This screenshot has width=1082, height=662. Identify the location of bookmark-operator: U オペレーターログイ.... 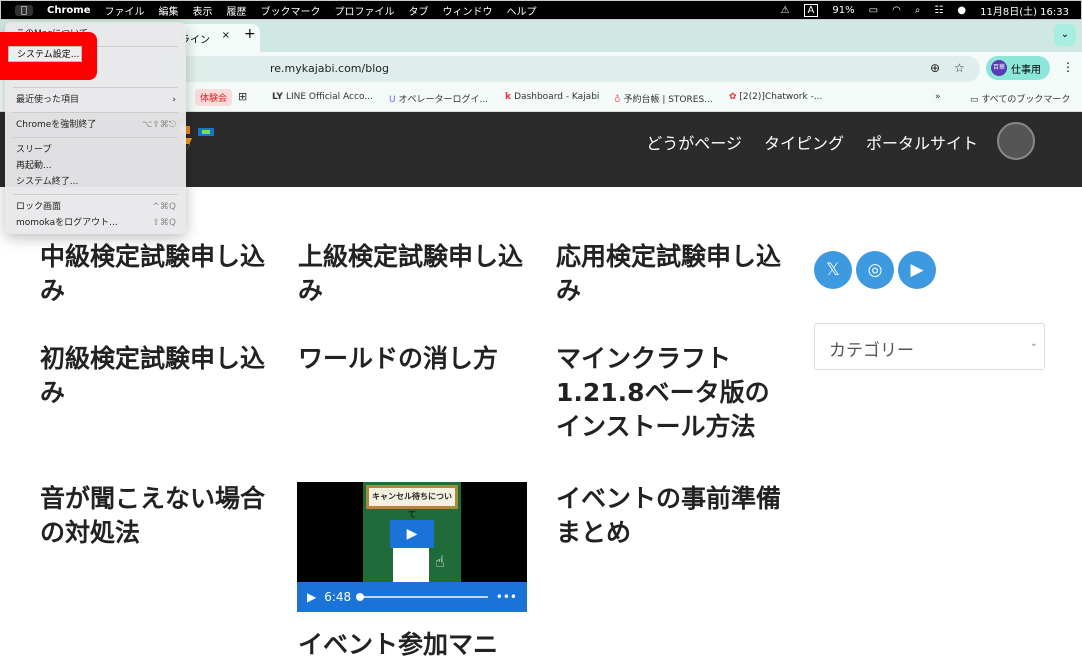
(438, 98).